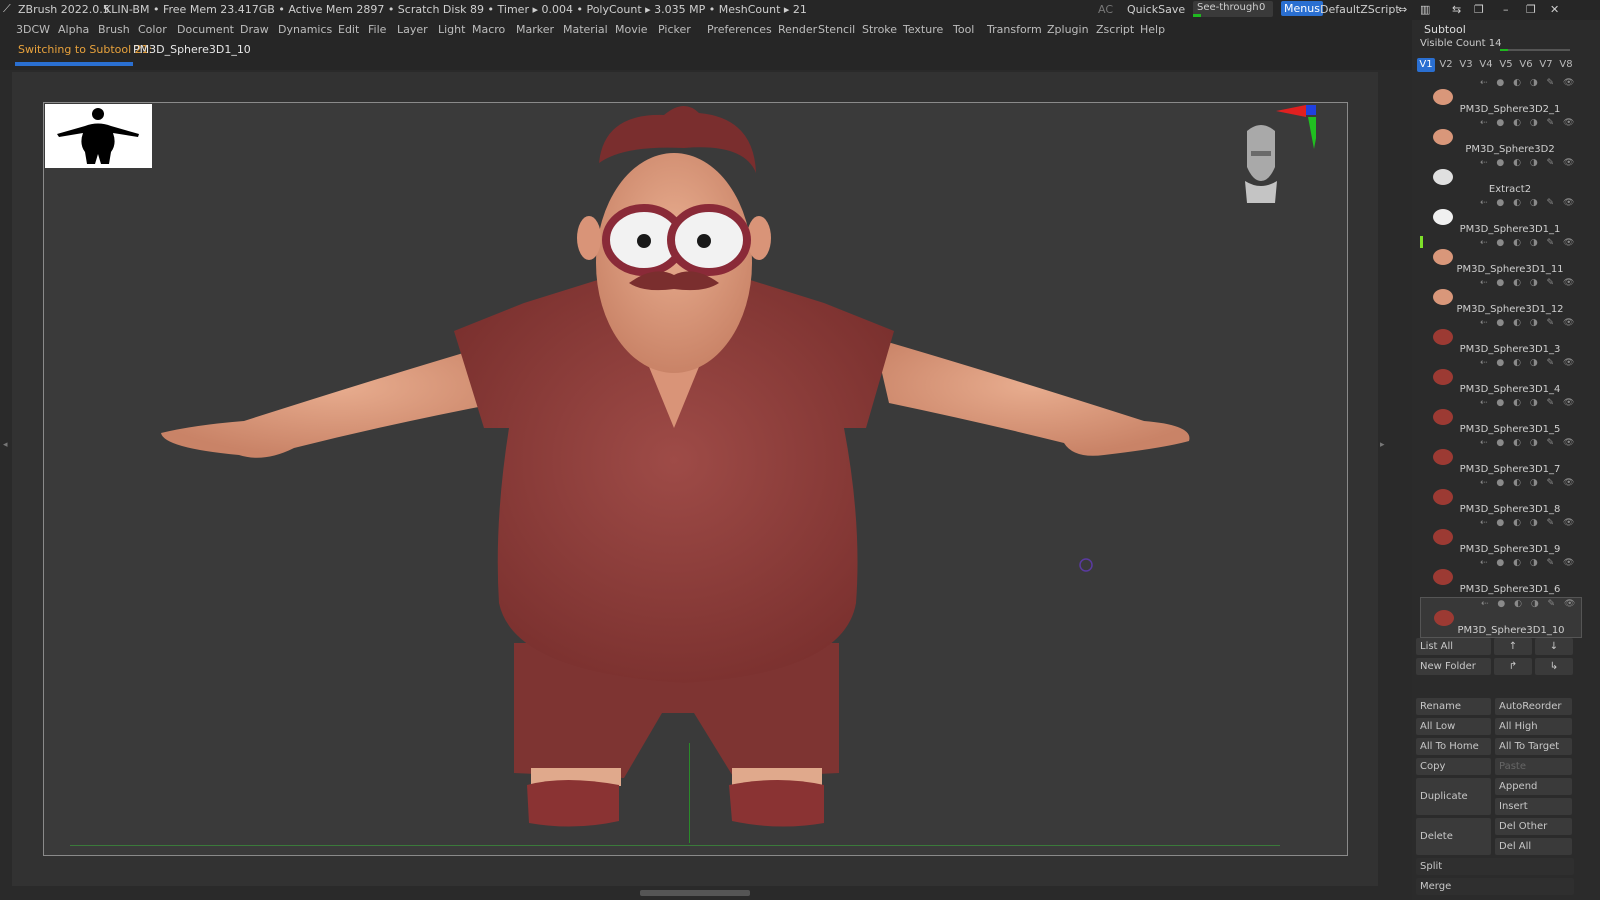 This screenshot has height=900, width=1600. What do you see at coordinates (1546, 65) in the screenshot?
I see `version-tab-v7: V7` at bounding box center [1546, 65].